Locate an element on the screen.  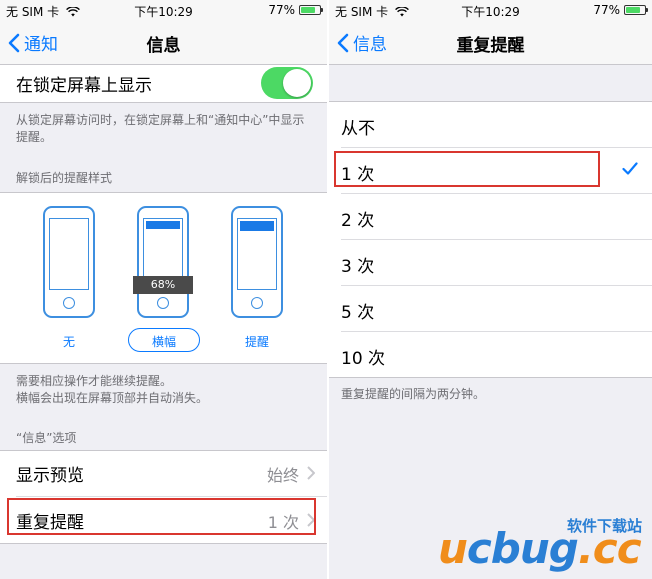
site-watermark: 软件下载站 ucbug.cc is located at coordinates (543, 544).